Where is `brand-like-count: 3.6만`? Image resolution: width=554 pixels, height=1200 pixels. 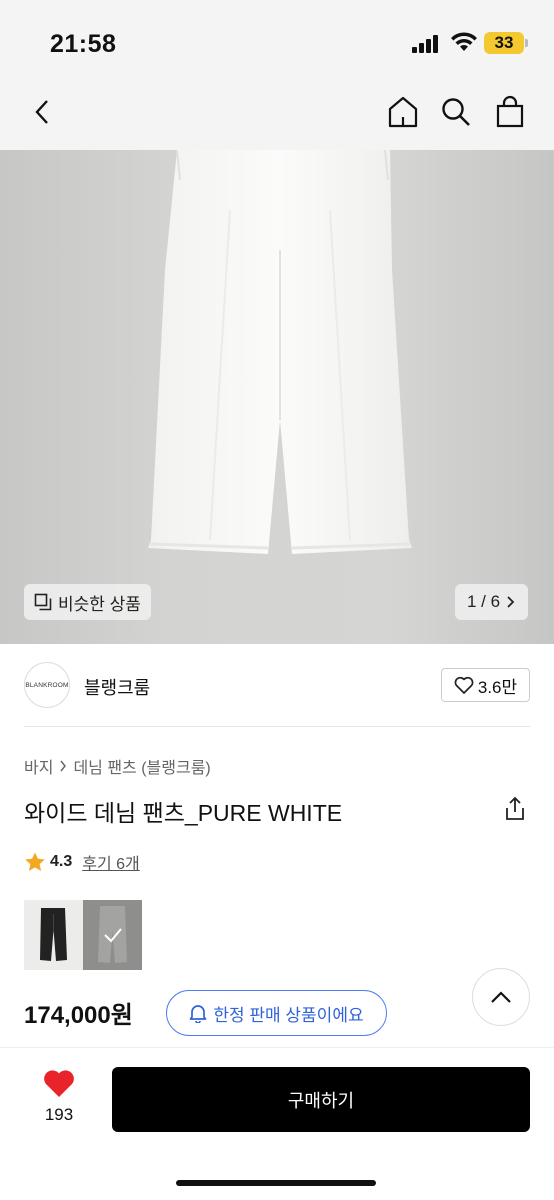
brand-like-count: 3.6만 is located at coordinates (497, 687).